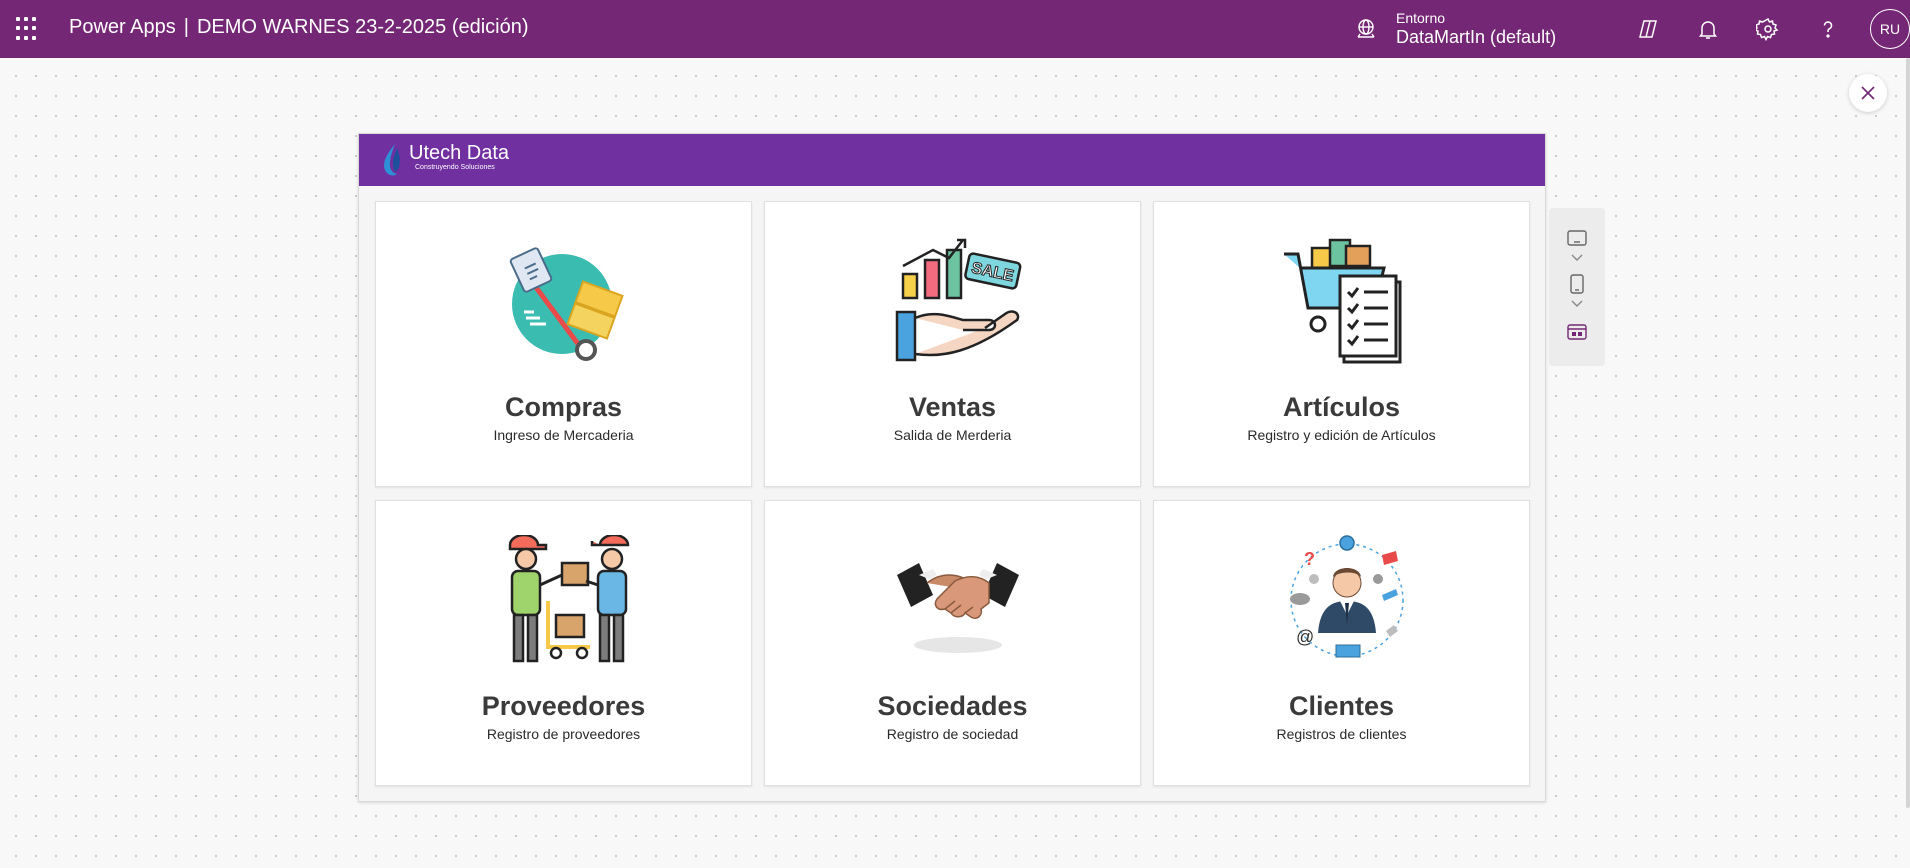  What do you see at coordinates (1366, 28) in the screenshot?
I see `environment-icon` at bounding box center [1366, 28].